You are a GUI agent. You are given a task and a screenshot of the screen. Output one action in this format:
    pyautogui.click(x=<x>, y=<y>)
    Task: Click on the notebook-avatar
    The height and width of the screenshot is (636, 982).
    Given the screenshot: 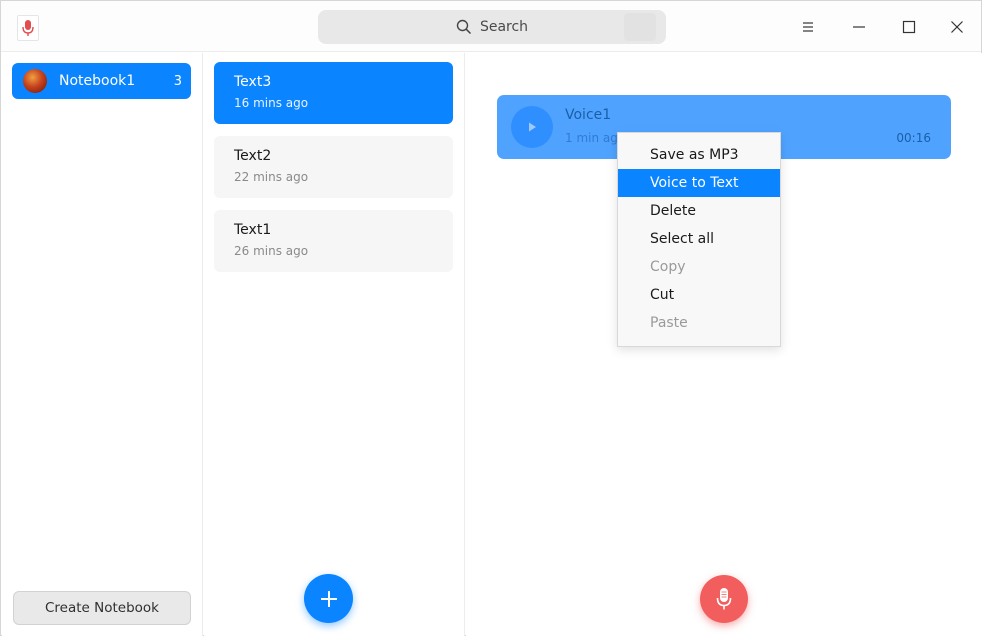 What is the action you would take?
    pyautogui.click(x=35, y=81)
    